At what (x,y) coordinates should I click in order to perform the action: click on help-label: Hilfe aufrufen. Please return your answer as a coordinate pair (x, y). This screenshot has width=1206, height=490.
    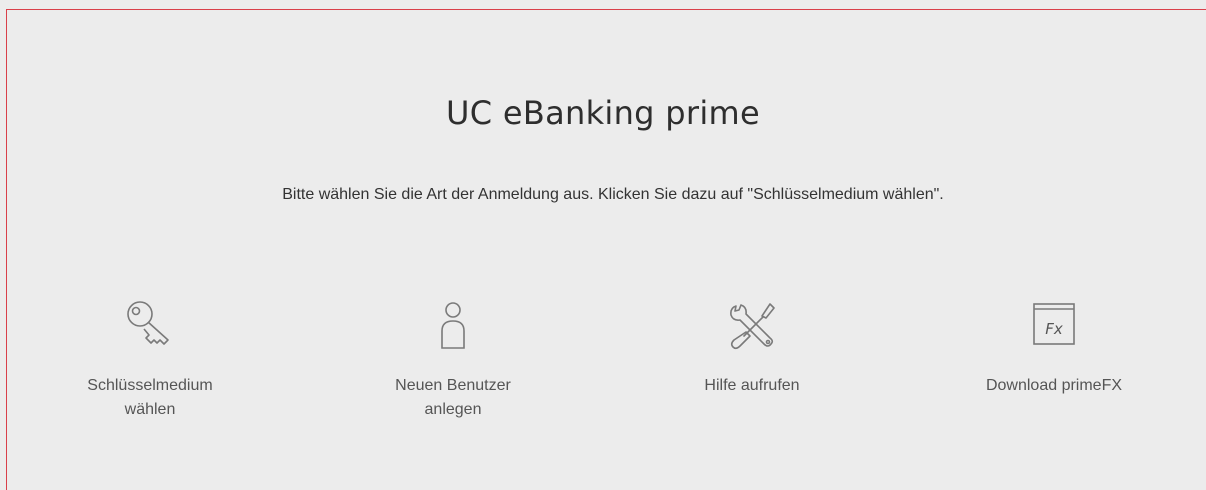
    Looking at the image, I should click on (752, 385).